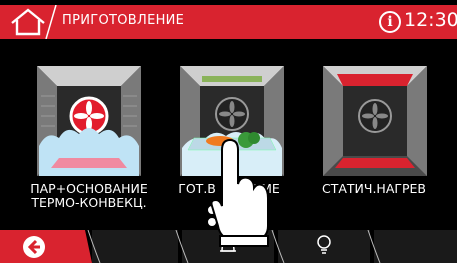 Image resolution: width=457 pixels, height=263 pixels. What do you see at coordinates (51, 22) in the screenshot?
I see `title-divider` at bounding box center [51, 22].